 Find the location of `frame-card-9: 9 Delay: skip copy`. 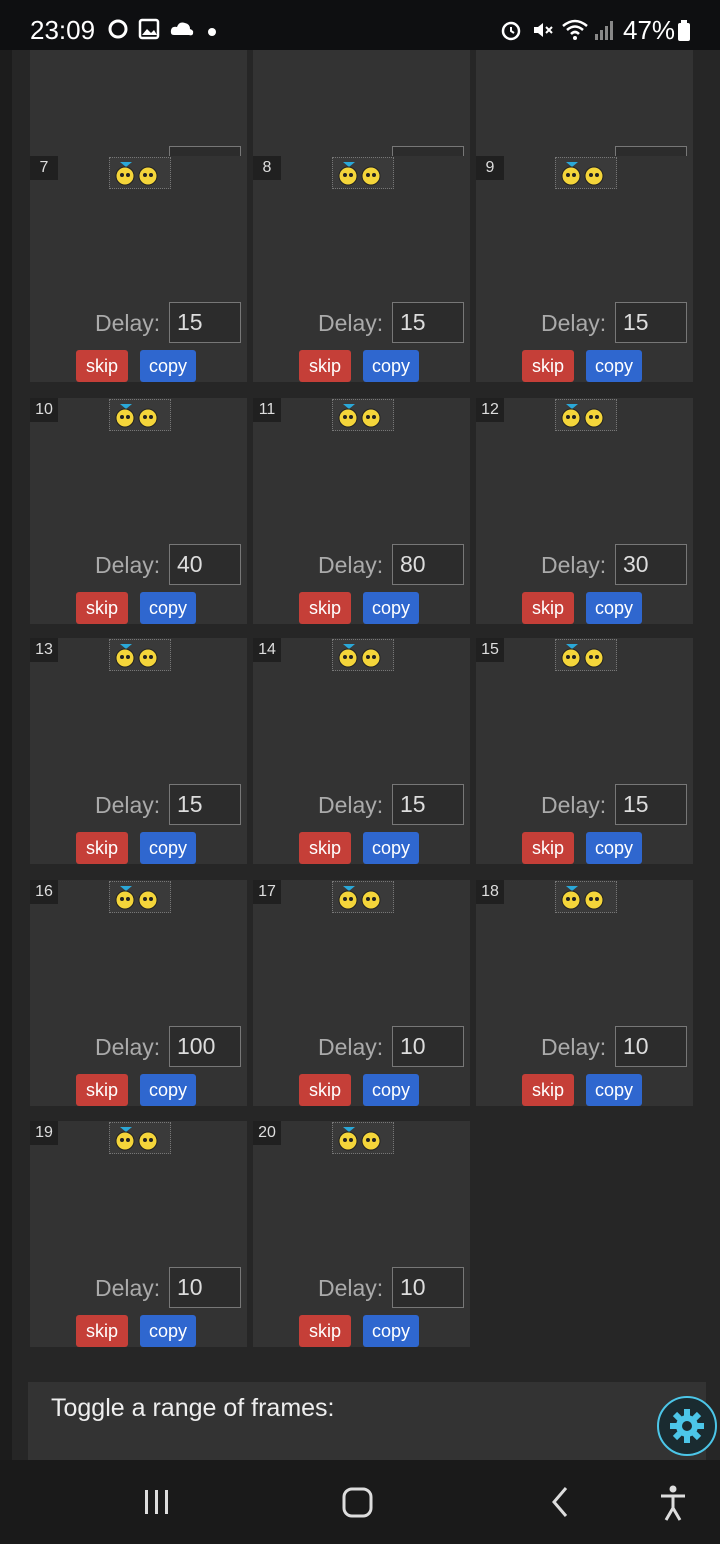

frame-card-9: 9 Delay: skip copy is located at coordinates (584, 269).